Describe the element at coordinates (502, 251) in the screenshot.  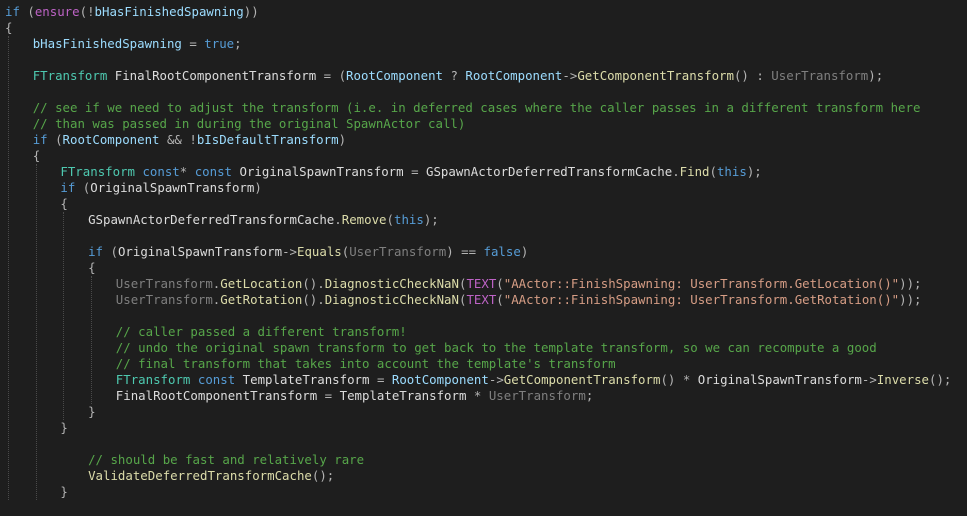
I see `code-token: false` at that location.